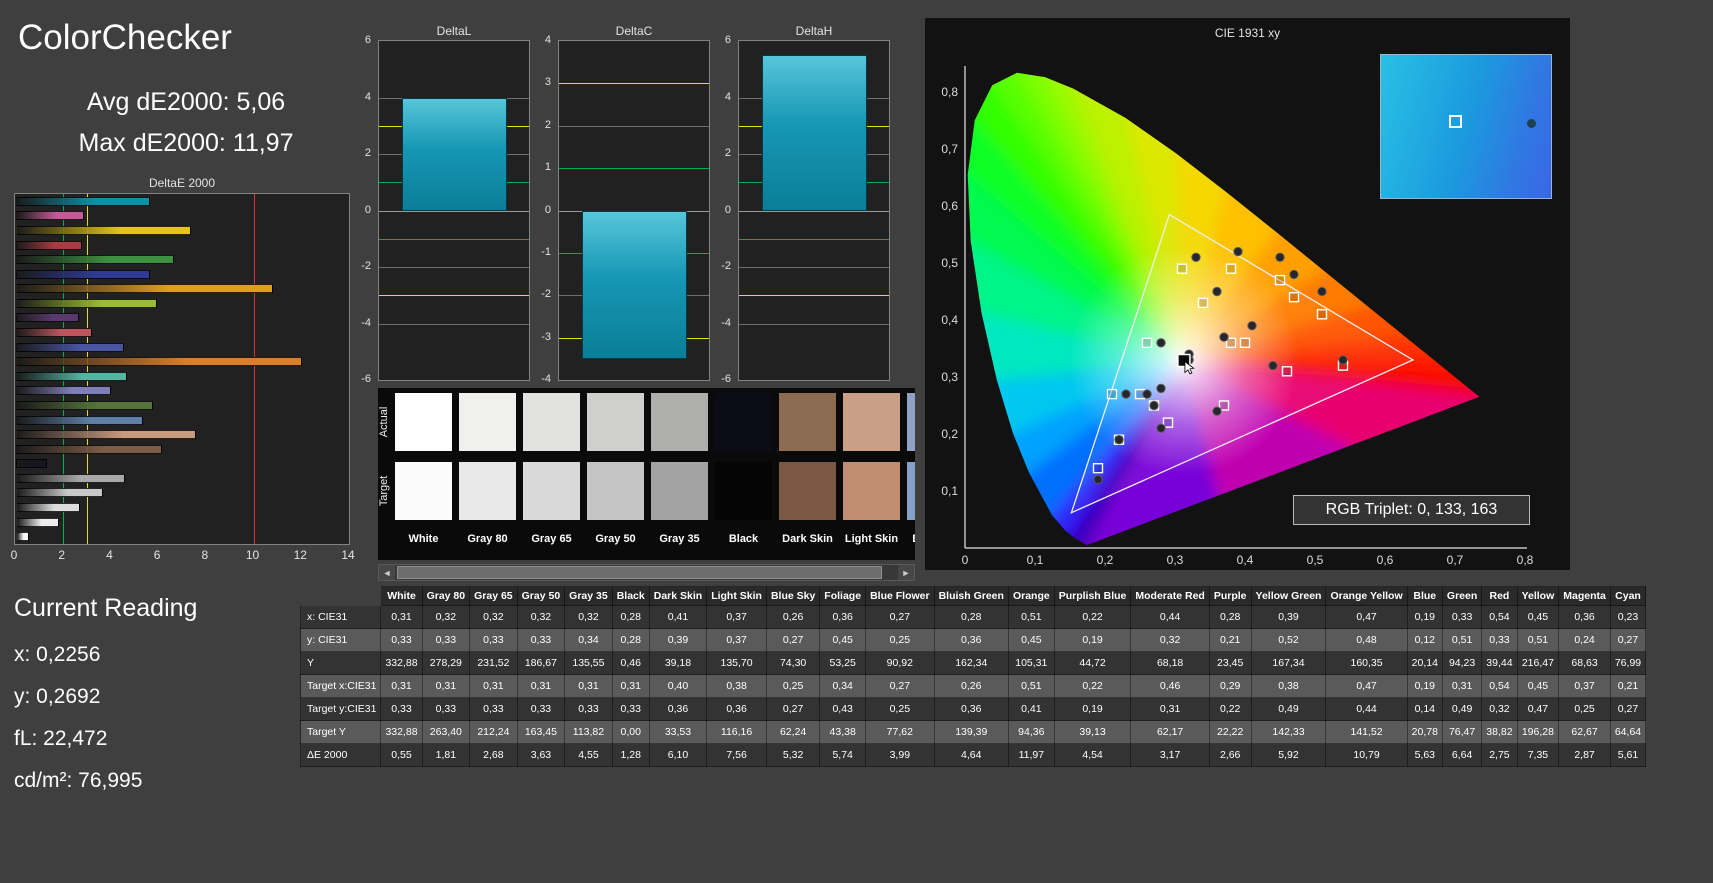  Describe the element at coordinates (387, 572) in the screenshot. I see `scroll-left-button: ◄` at that location.